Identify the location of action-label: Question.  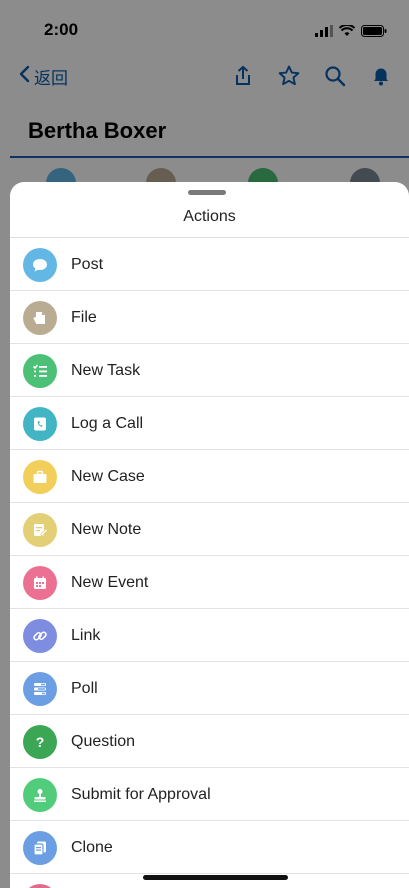
(103, 741).